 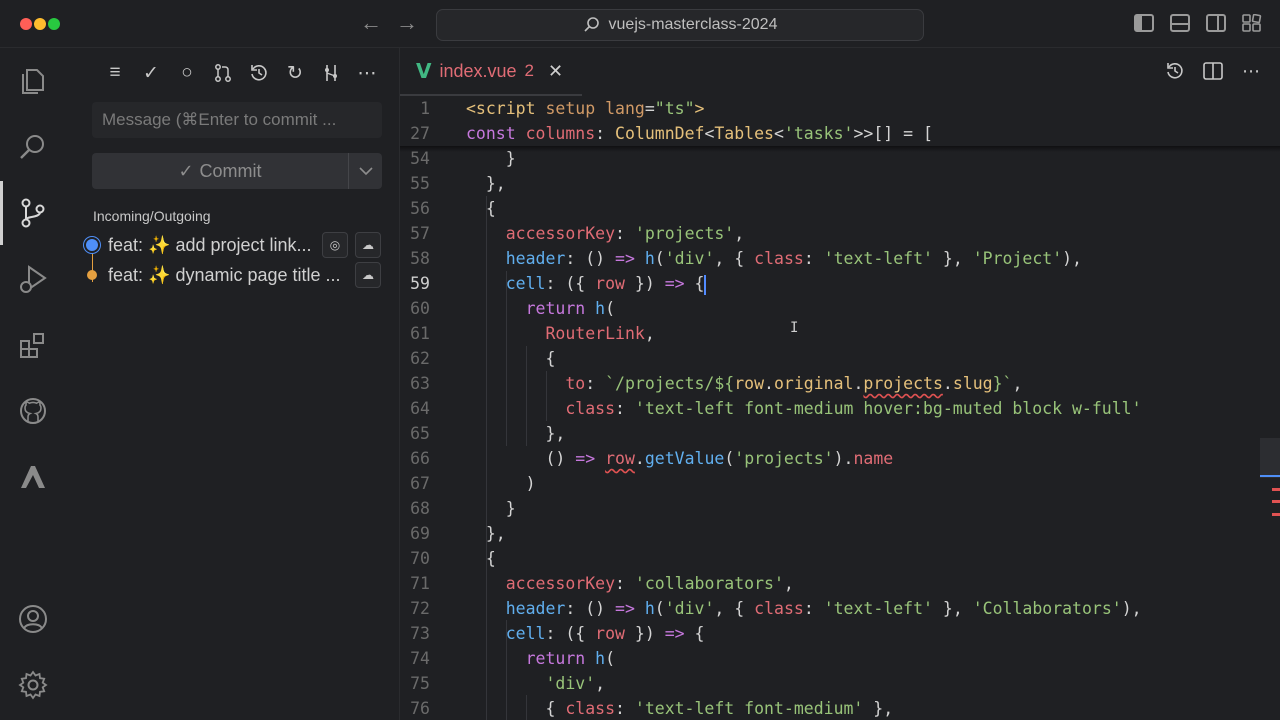 What do you see at coordinates (840, 558) in the screenshot?
I see `code-line: 70 {` at bounding box center [840, 558].